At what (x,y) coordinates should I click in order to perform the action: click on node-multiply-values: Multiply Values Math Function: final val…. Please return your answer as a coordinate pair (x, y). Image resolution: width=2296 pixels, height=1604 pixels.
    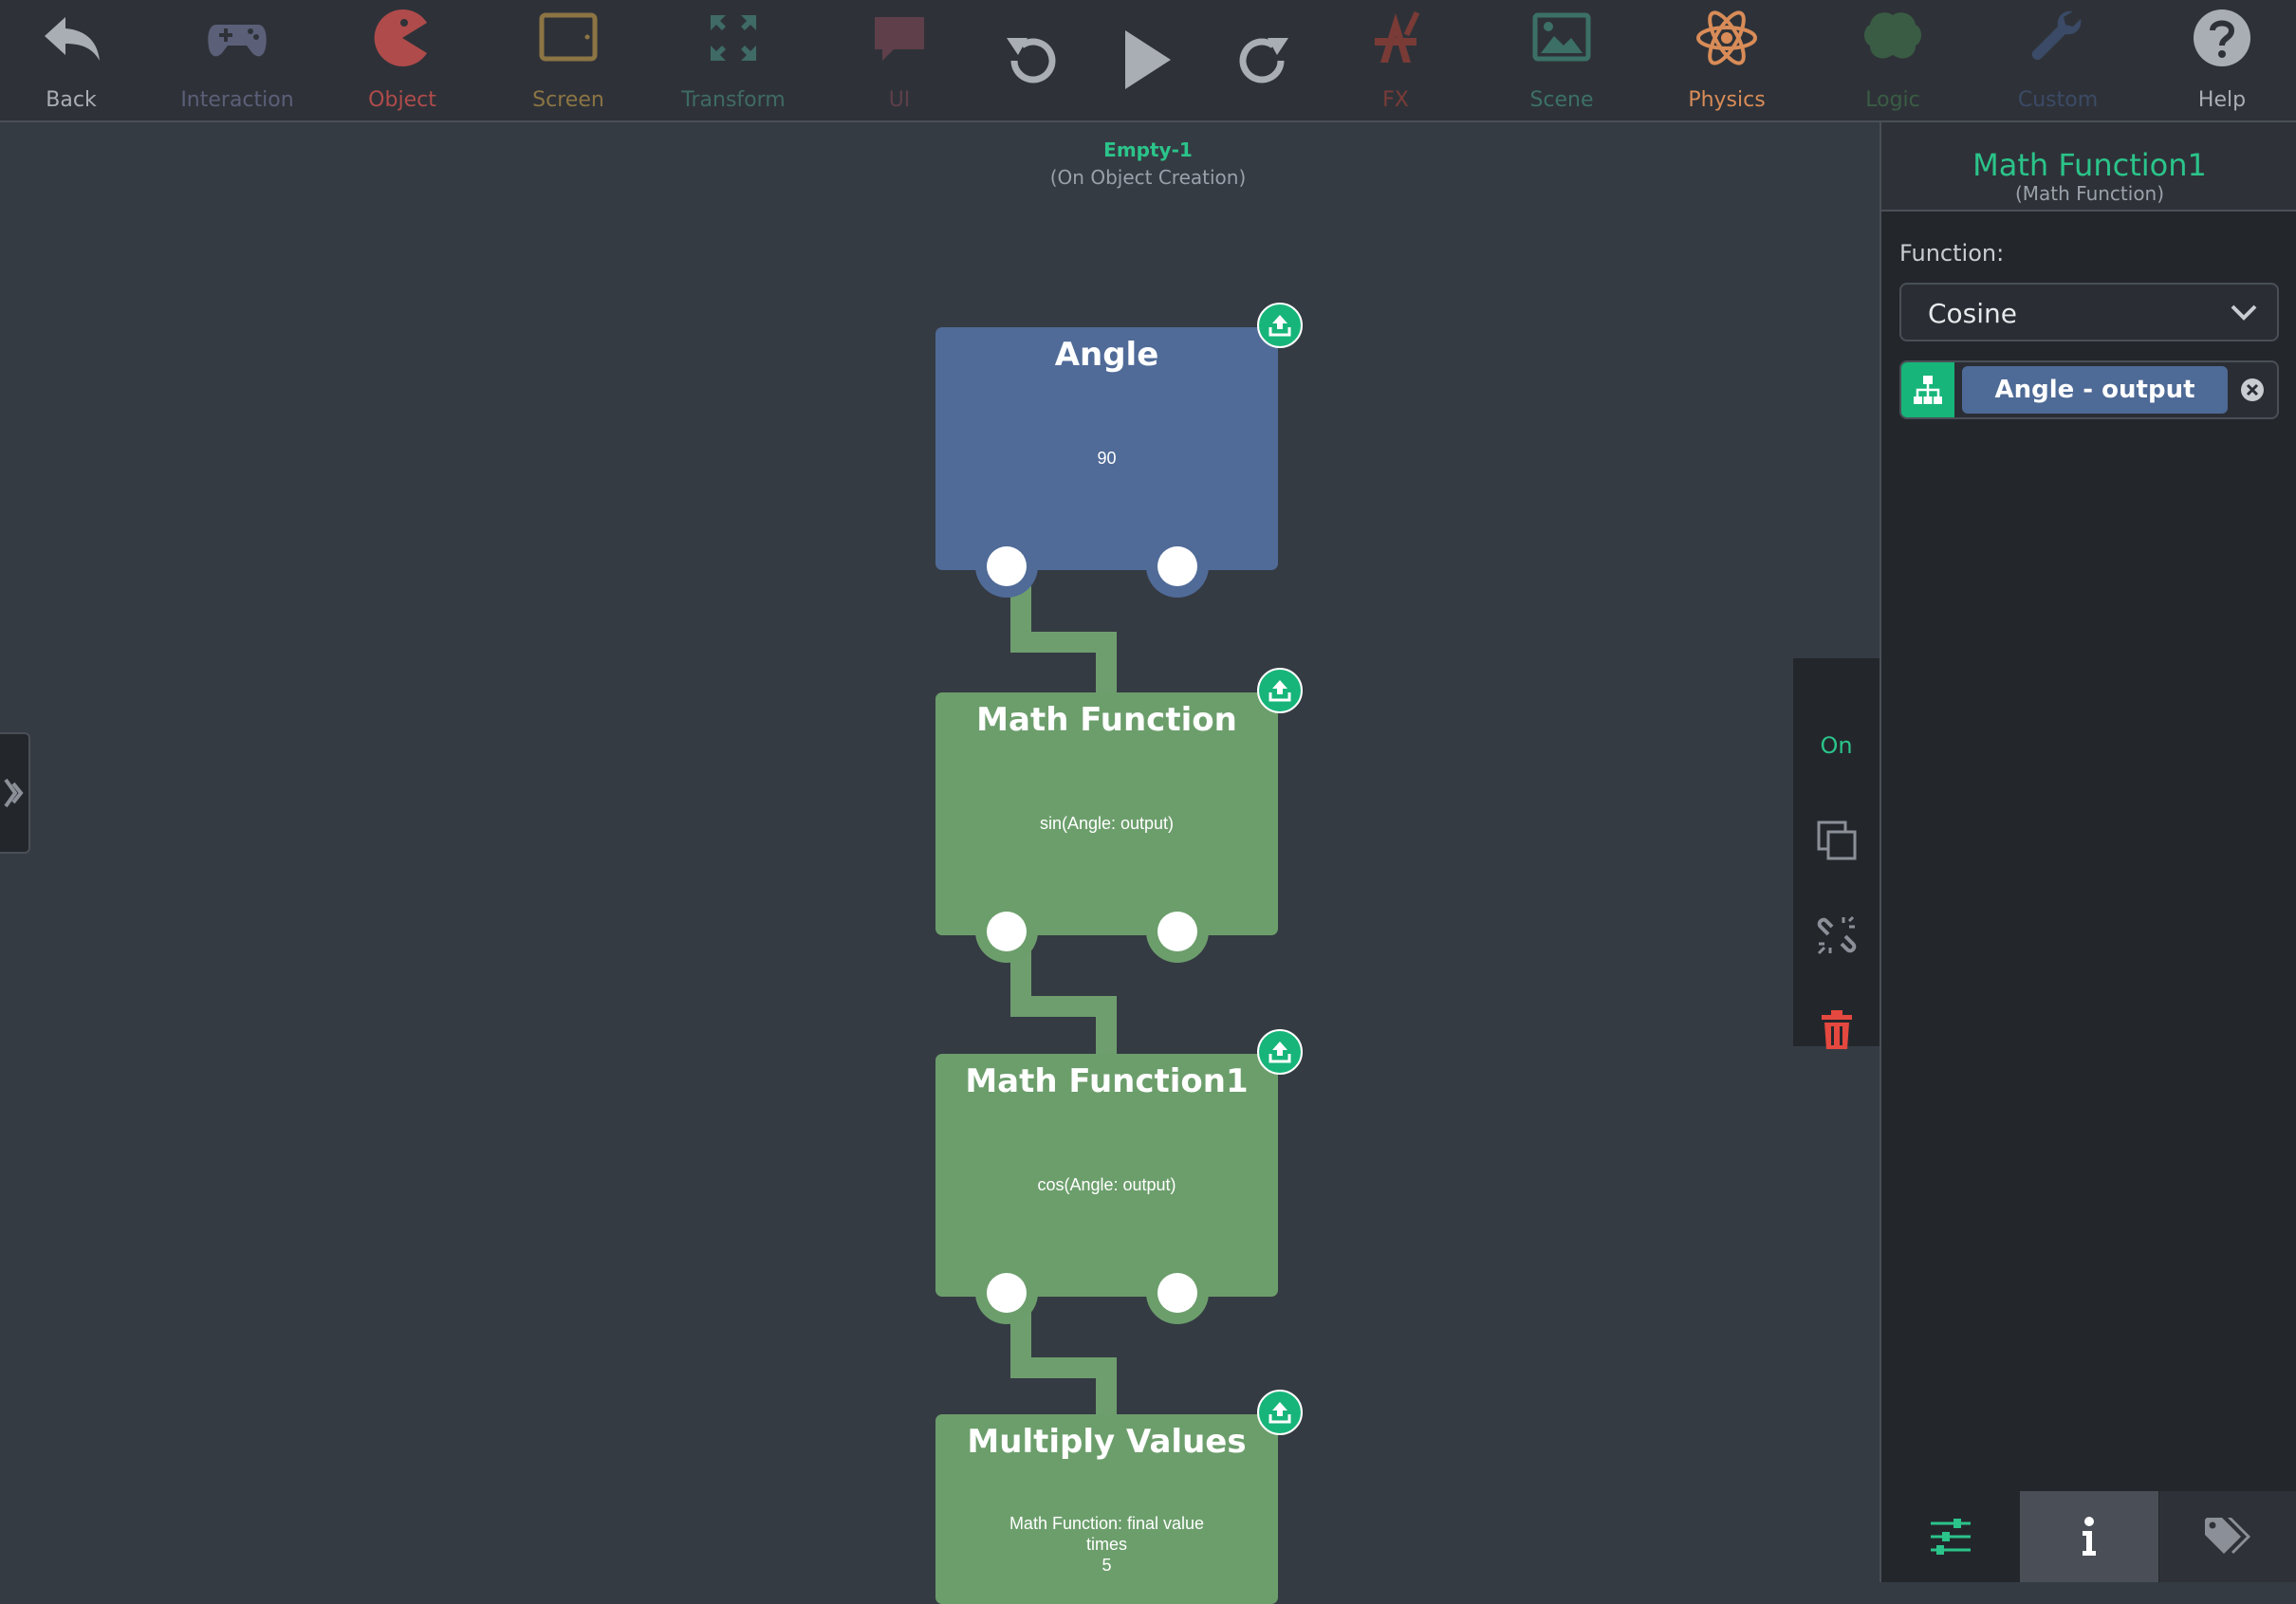
    Looking at the image, I should click on (1119, 1497).